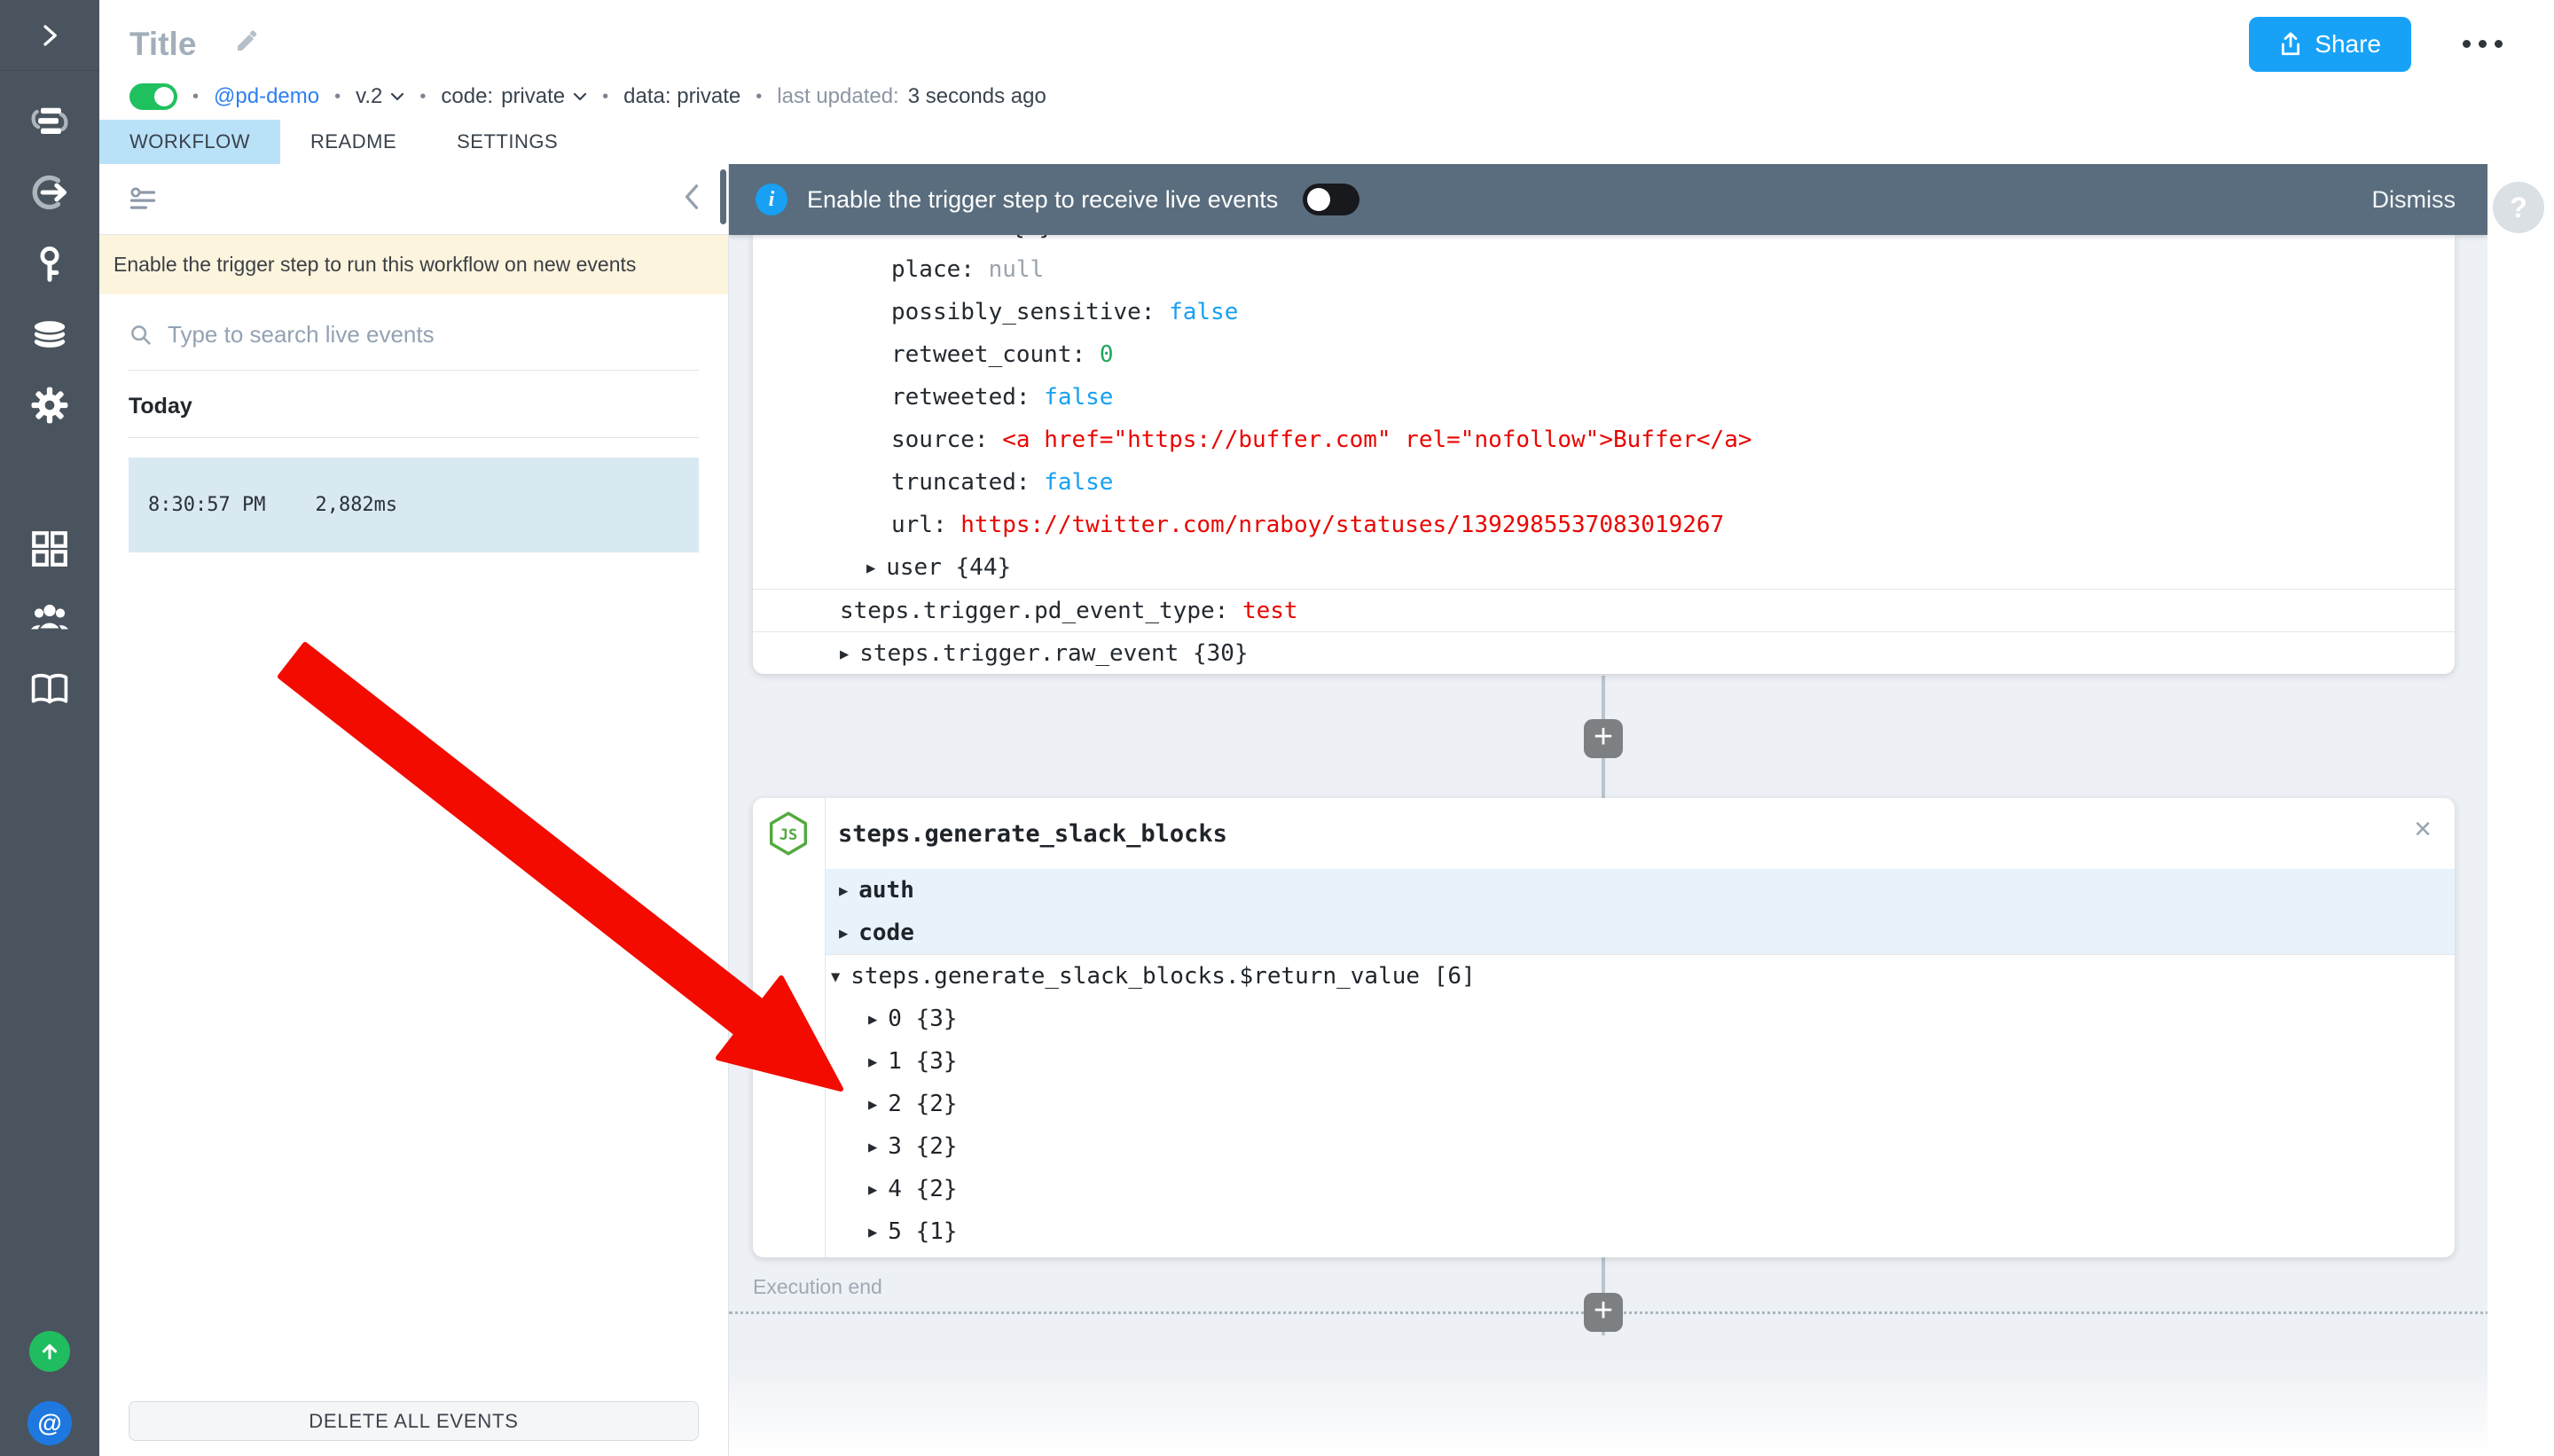 Image resolution: width=2554 pixels, height=1456 pixels. What do you see at coordinates (2330, 44) in the screenshot?
I see `share-button: Share` at bounding box center [2330, 44].